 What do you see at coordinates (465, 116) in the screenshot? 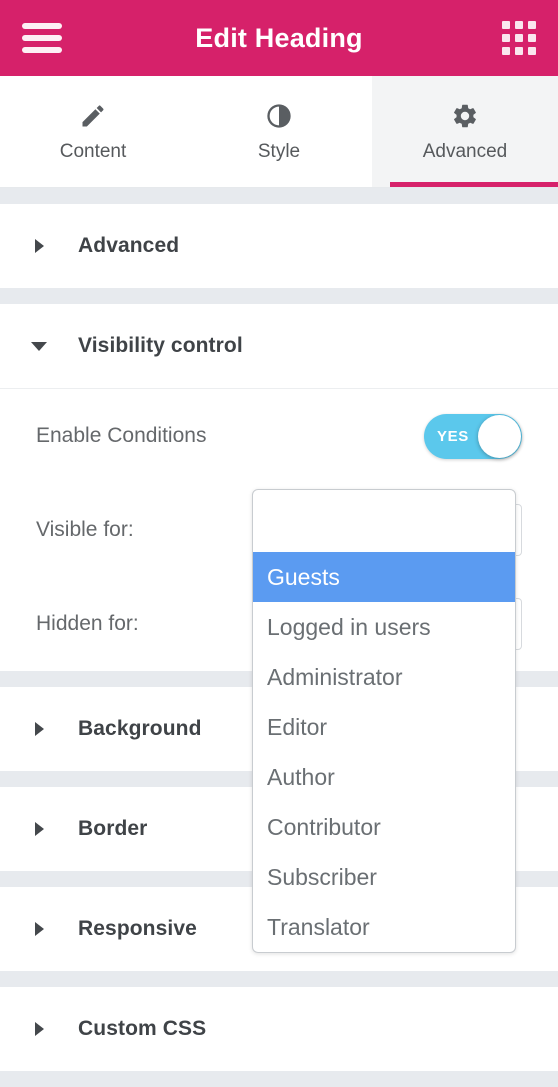
I see `gear-icon` at bounding box center [465, 116].